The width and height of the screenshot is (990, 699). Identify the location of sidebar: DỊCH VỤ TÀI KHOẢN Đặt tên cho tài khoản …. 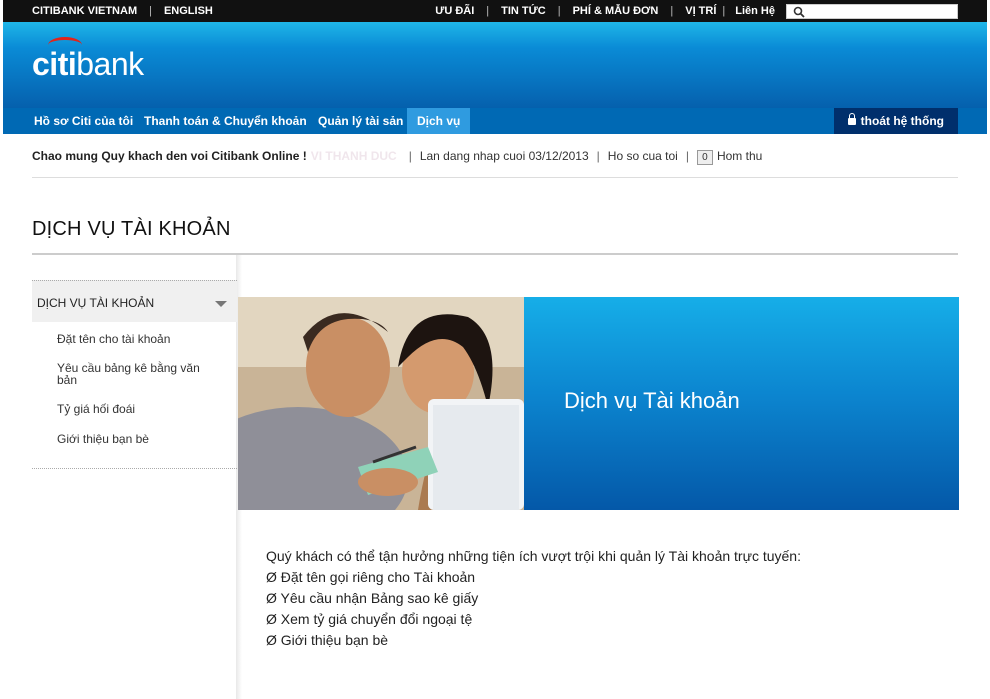
(134, 362).